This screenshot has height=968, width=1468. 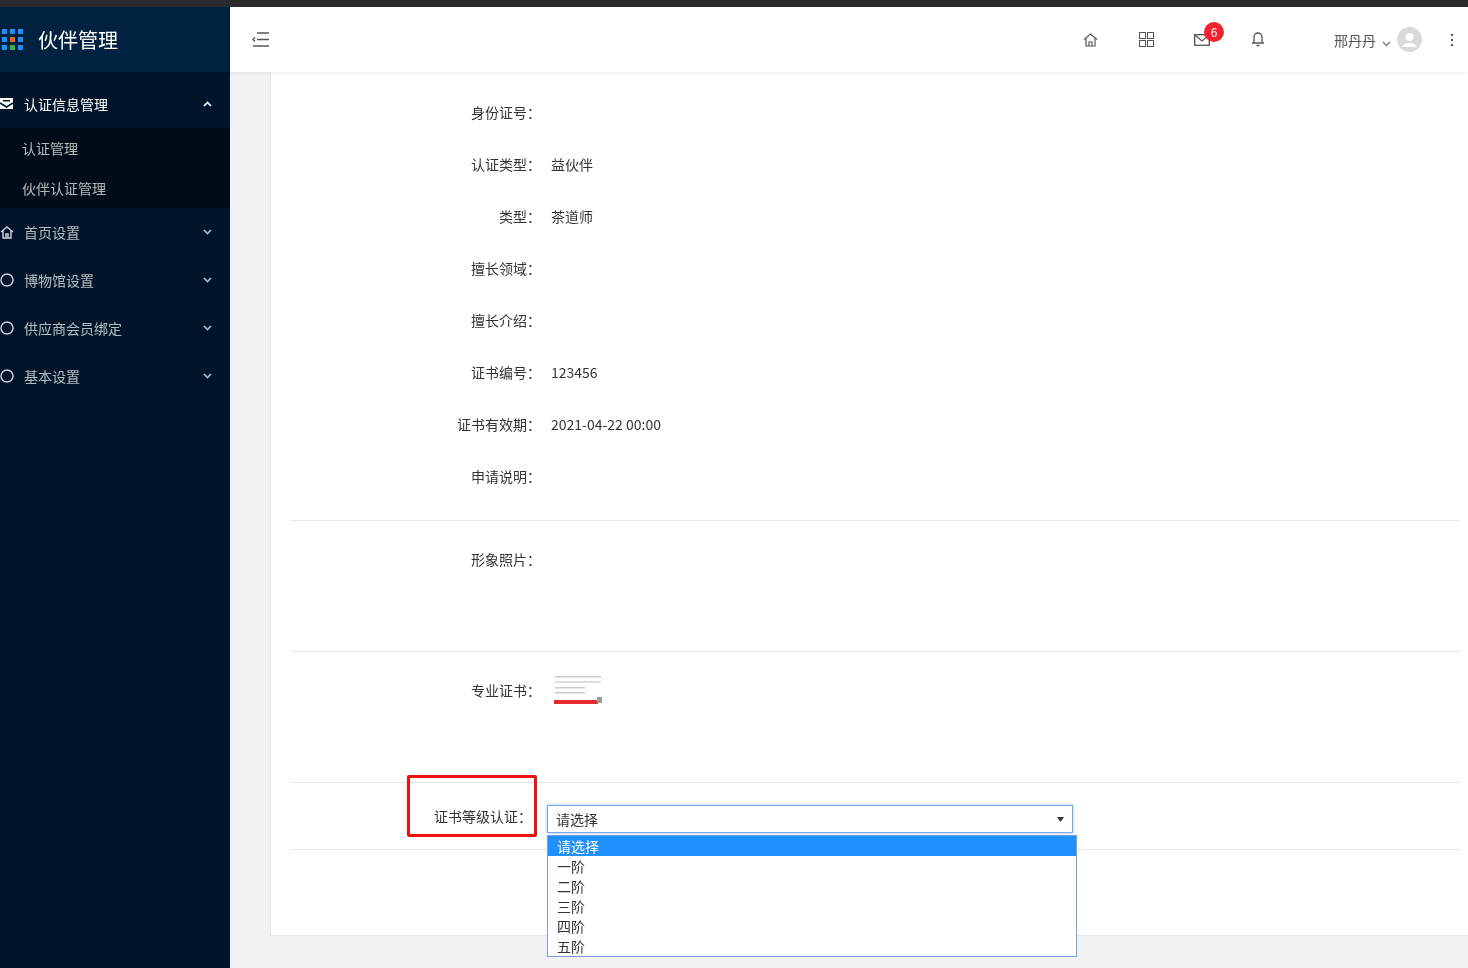 I want to click on menu-item: 基本设置, so click(x=115, y=376).